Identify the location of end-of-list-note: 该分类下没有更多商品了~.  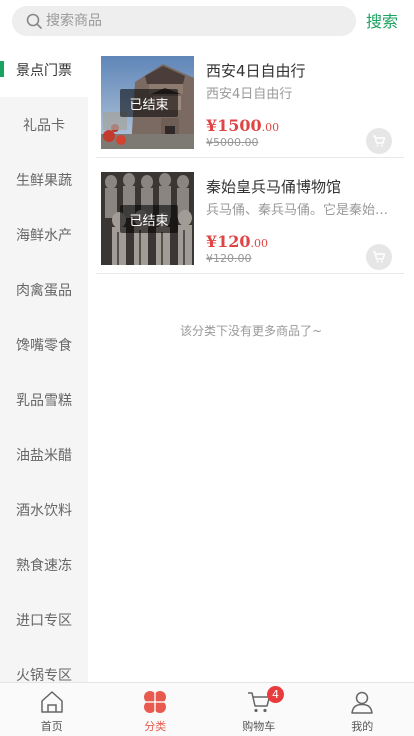
(251, 331).